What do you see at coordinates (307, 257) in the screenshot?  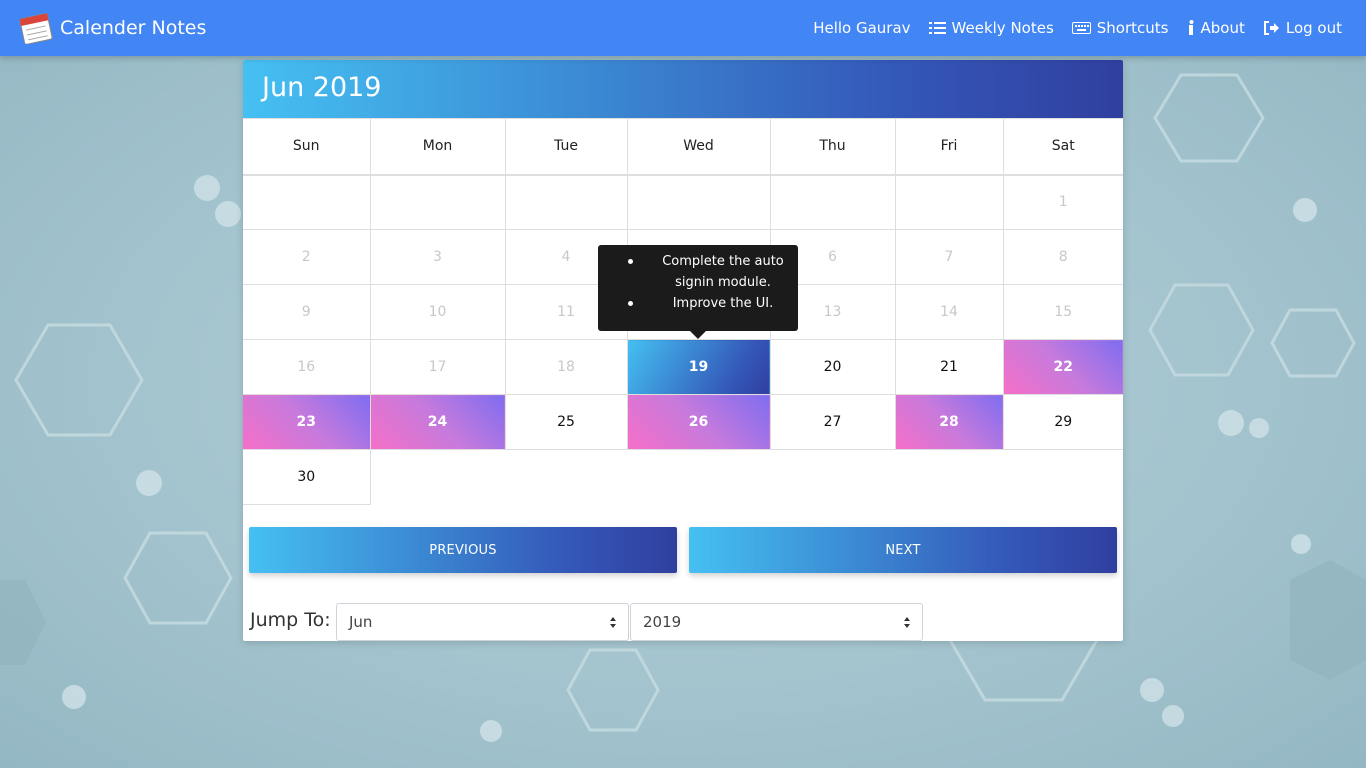 I see `calendar-day-cell: 2` at bounding box center [307, 257].